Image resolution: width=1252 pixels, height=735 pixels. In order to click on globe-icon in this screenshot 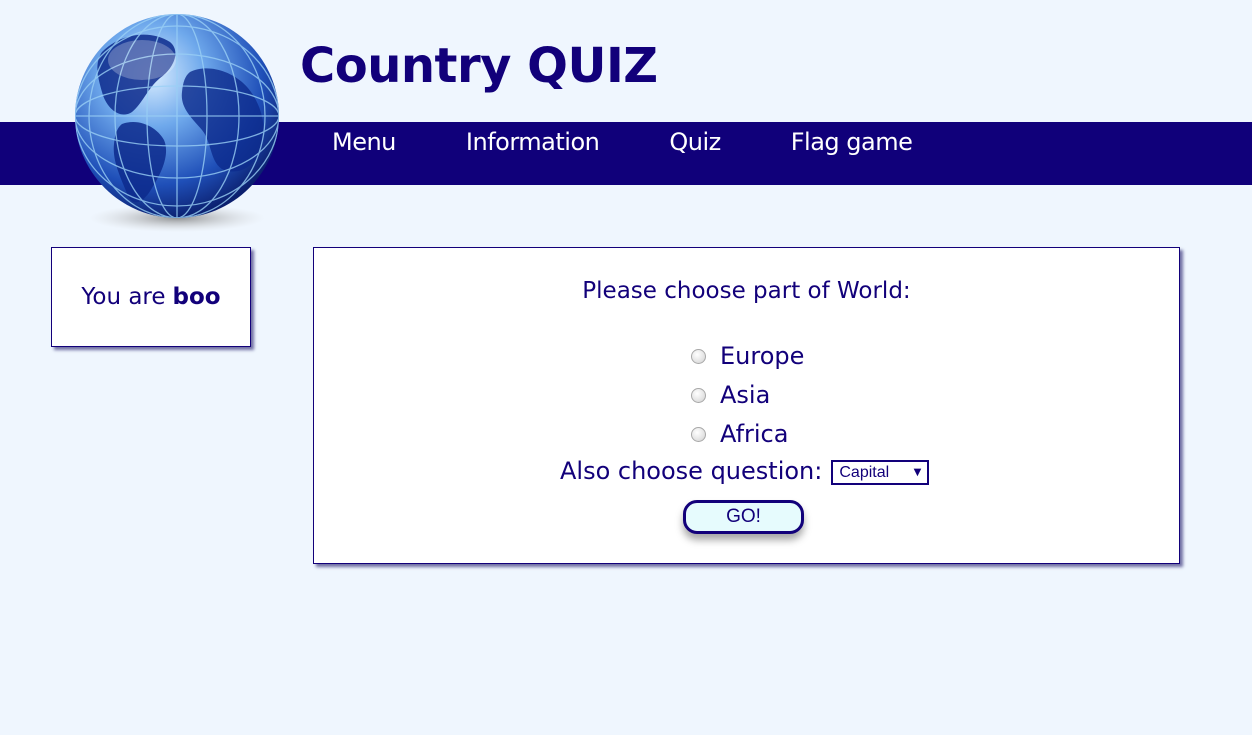, I will do `click(177, 123)`.